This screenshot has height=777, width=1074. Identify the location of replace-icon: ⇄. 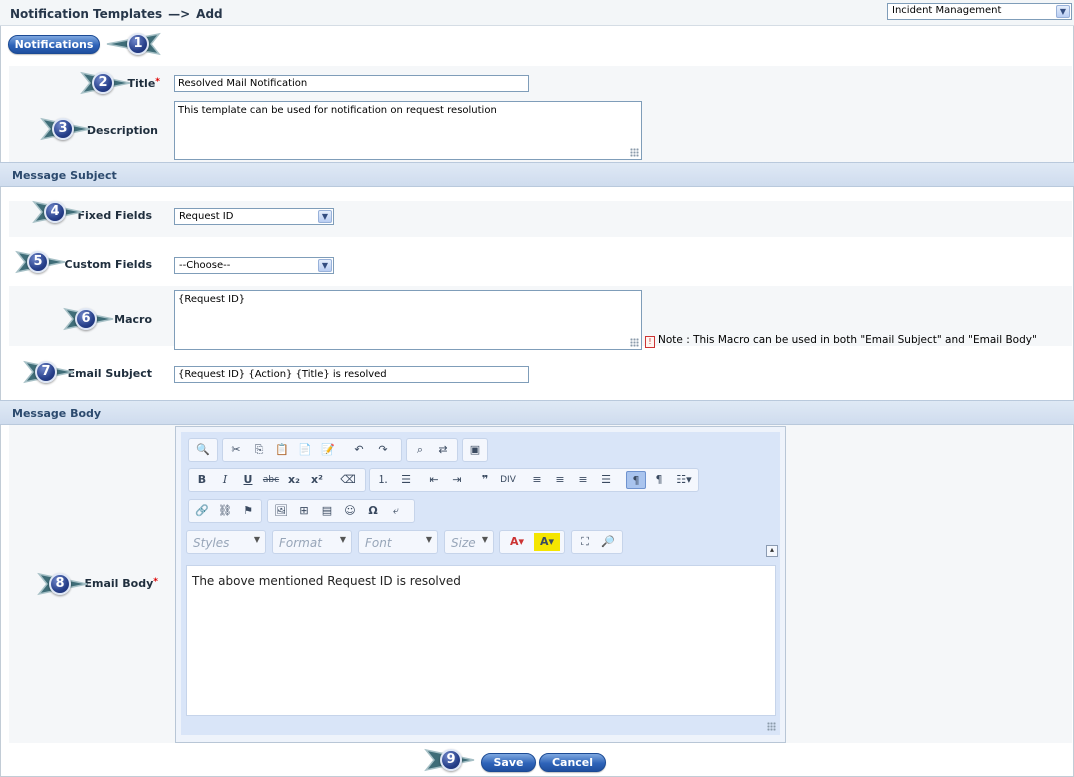
(443, 450).